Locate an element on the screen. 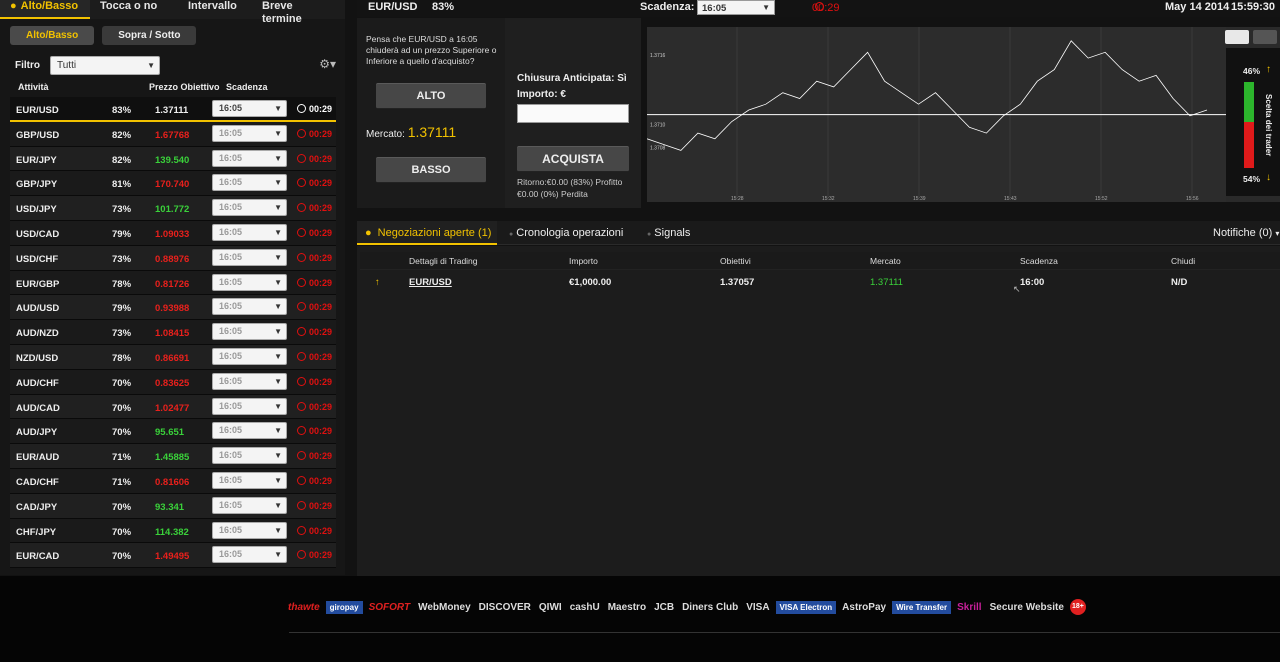  asset-row: NZD/USD 78% 0.86691 16:05 ▼ 00:29 is located at coordinates (173, 357).